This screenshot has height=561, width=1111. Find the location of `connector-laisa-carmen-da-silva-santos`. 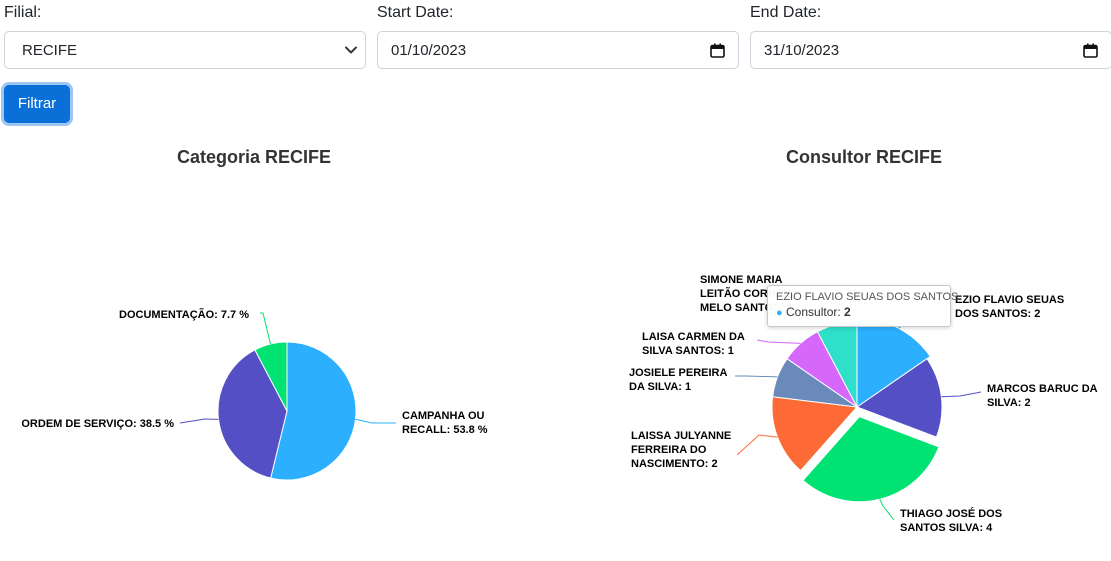

connector-laisa-carmen-da-silva-santos is located at coordinates (778, 341).